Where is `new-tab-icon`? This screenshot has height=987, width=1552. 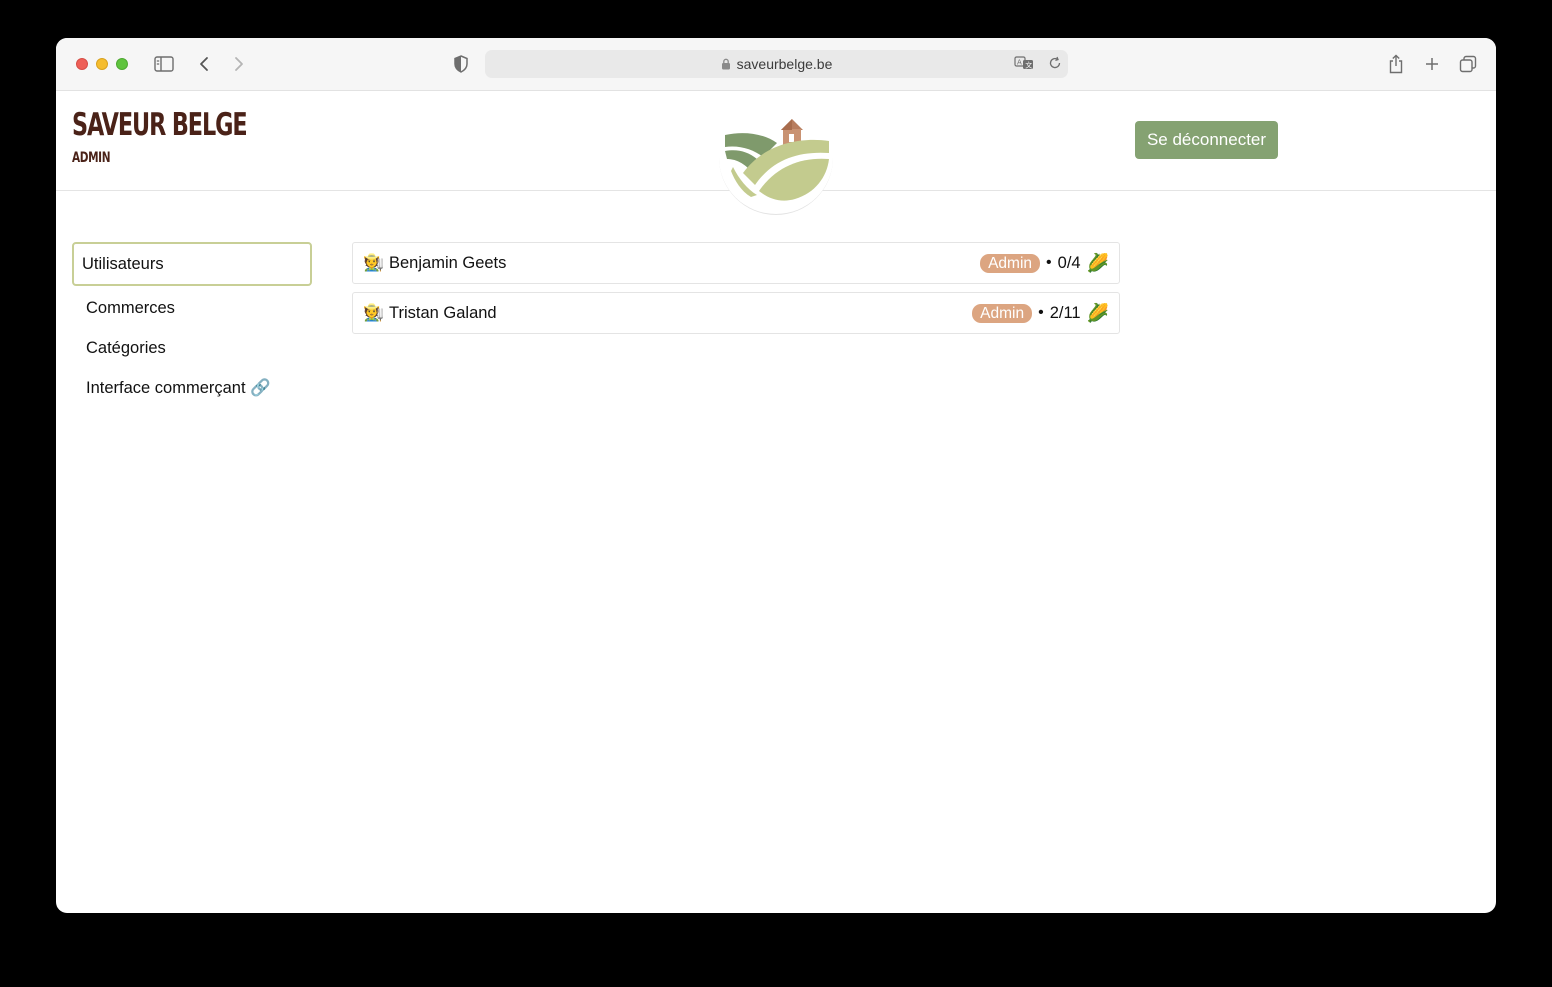
new-tab-icon is located at coordinates (1432, 64).